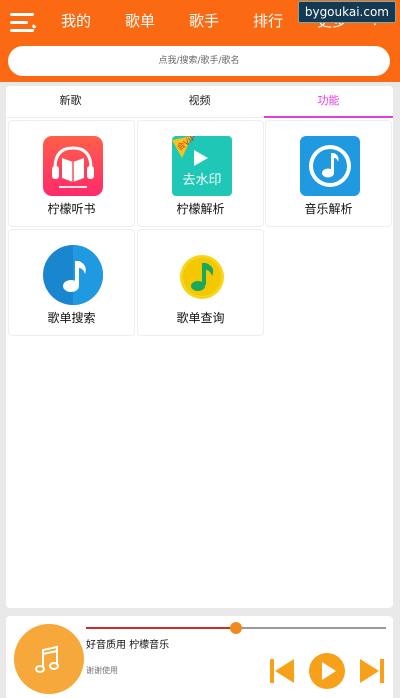  Describe the element at coordinates (372, 671) in the screenshot. I see `next-icon` at that location.